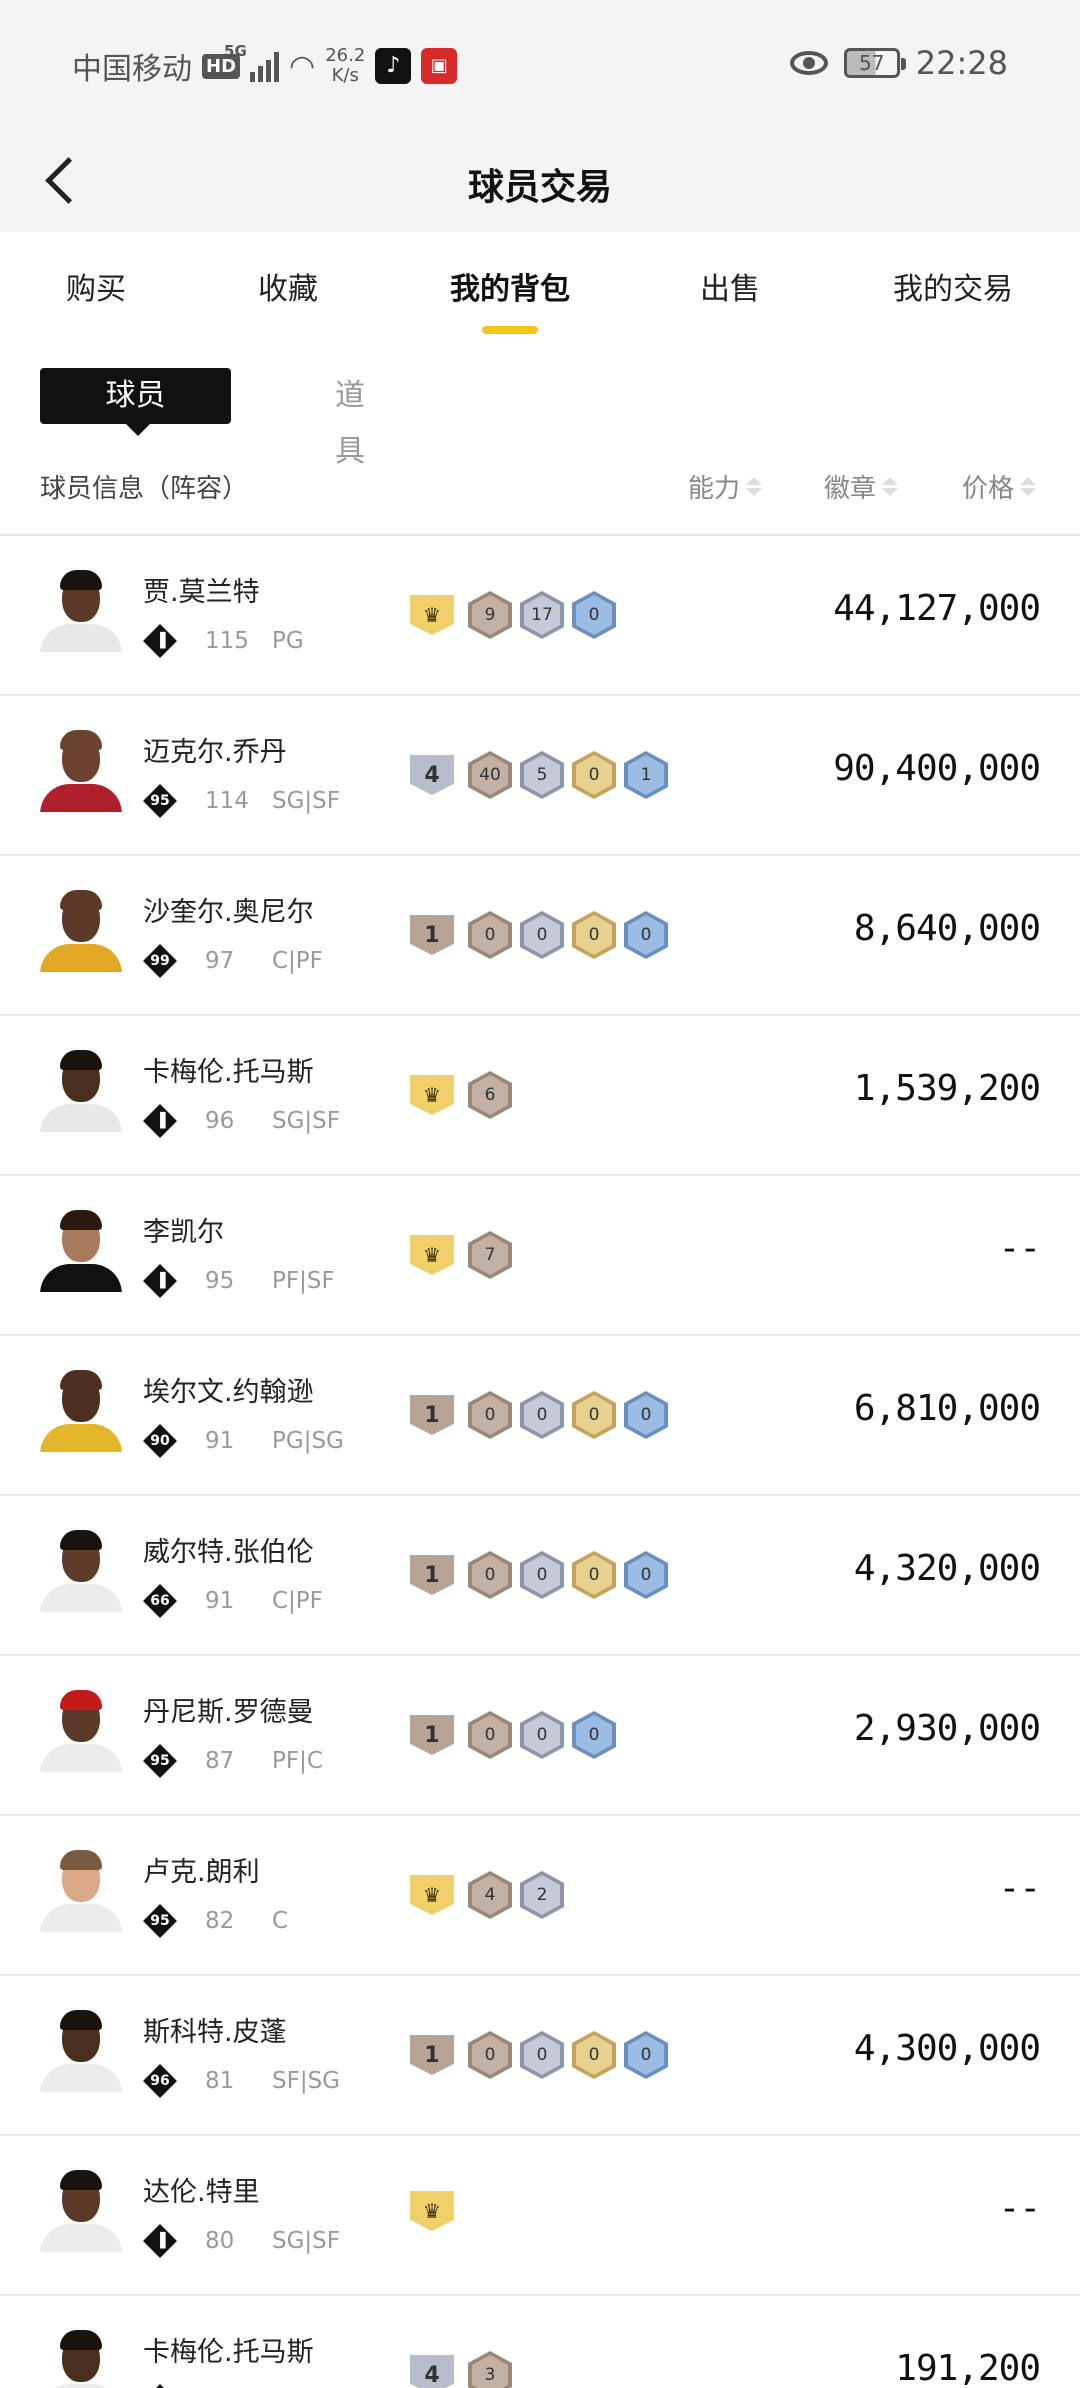  Describe the element at coordinates (490, 615) in the screenshot. I see `bronze-badge-icon: 9` at that location.